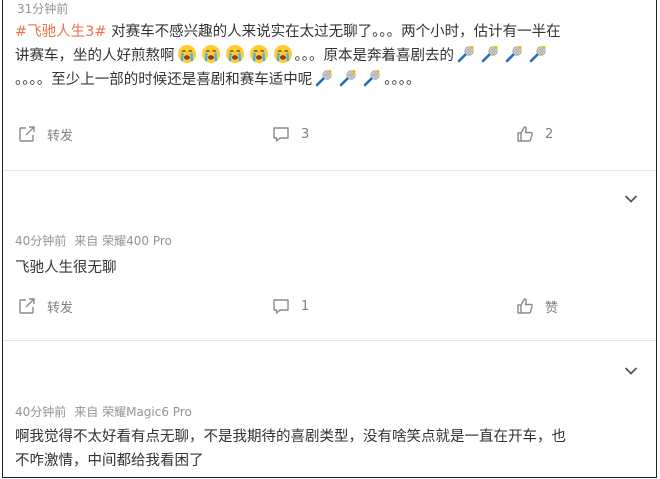 The width and height of the screenshot is (660, 479). I want to click on comment-time: 31分钟前, so click(43, 9).